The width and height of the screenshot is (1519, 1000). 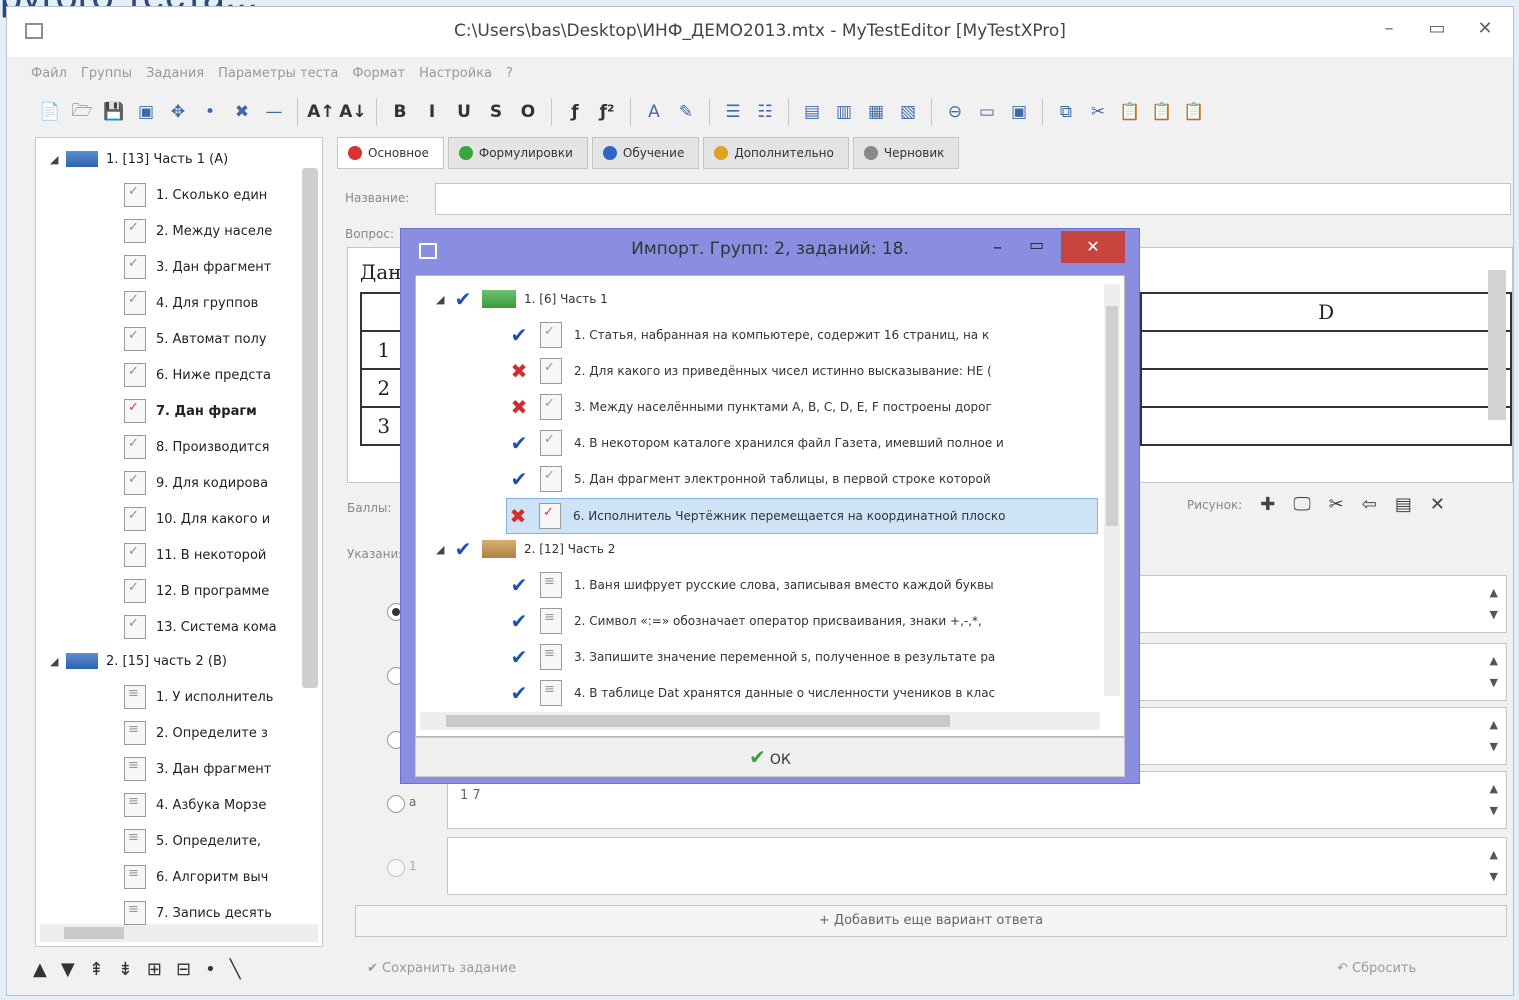 What do you see at coordinates (432, 112) in the screenshot?
I see `italic-icon: I` at bounding box center [432, 112].